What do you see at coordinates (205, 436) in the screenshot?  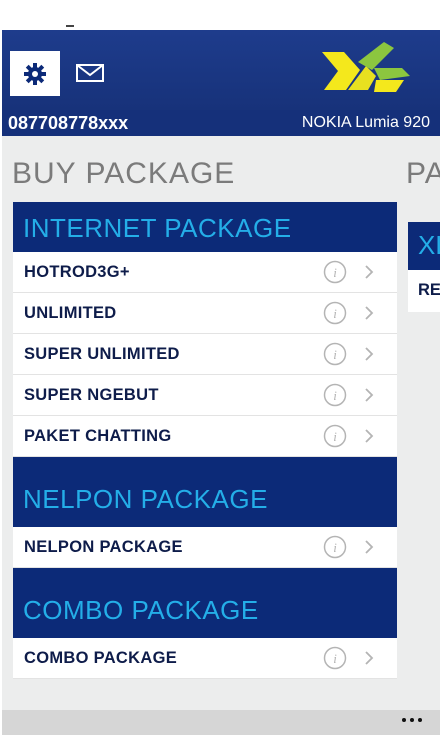 I see `list-item: PAKET CHATTING i` at bounding box center [205, 436].